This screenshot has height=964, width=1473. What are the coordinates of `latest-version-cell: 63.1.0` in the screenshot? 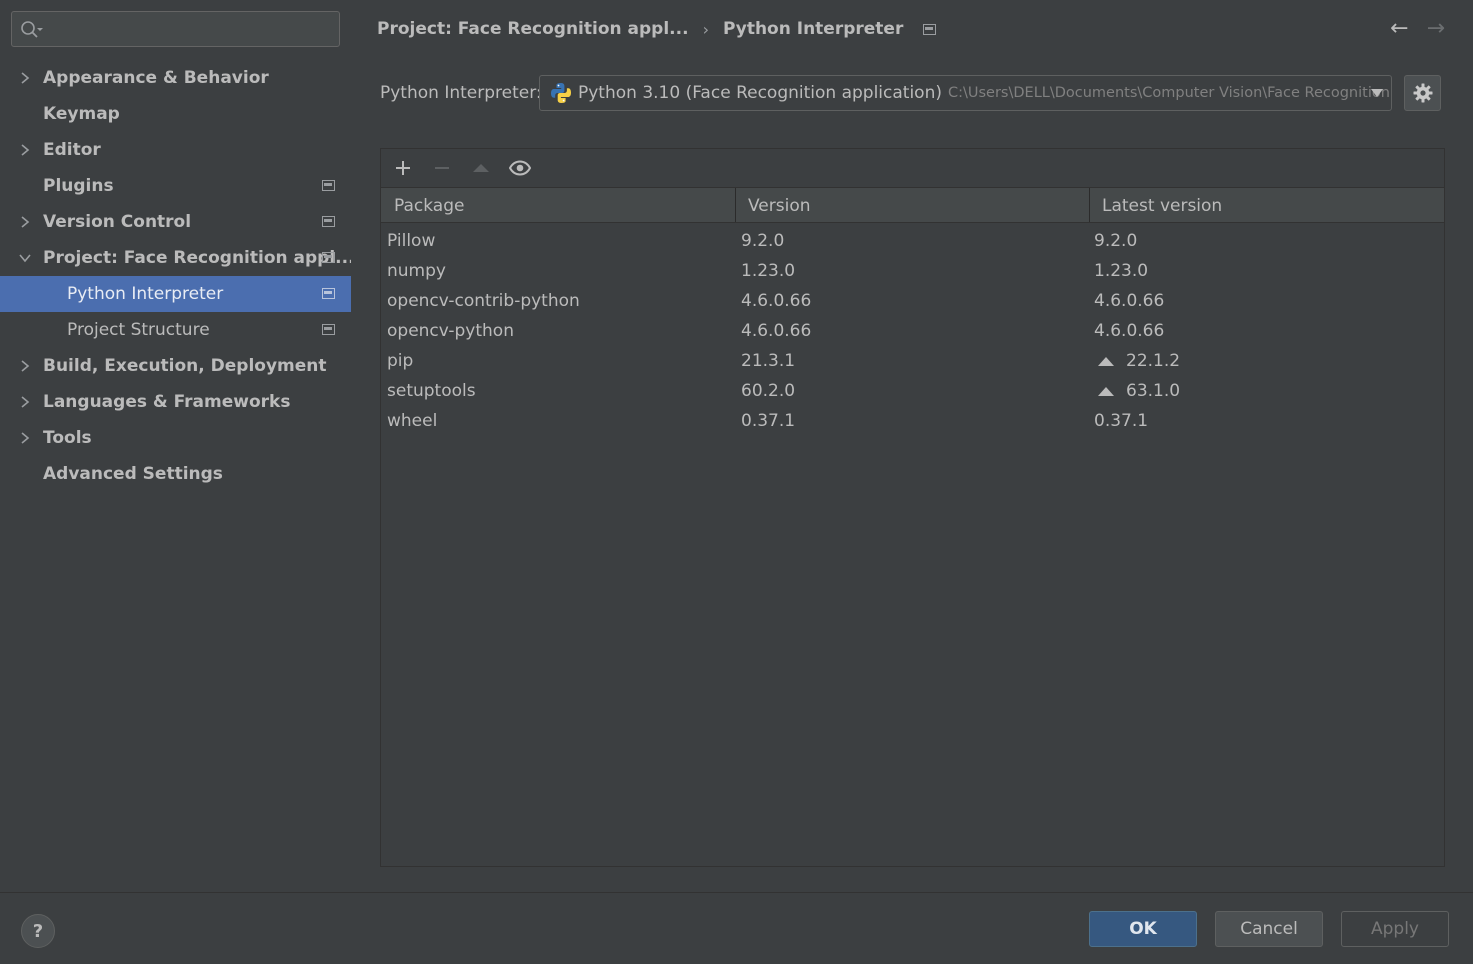 It's located at (1135, 391).